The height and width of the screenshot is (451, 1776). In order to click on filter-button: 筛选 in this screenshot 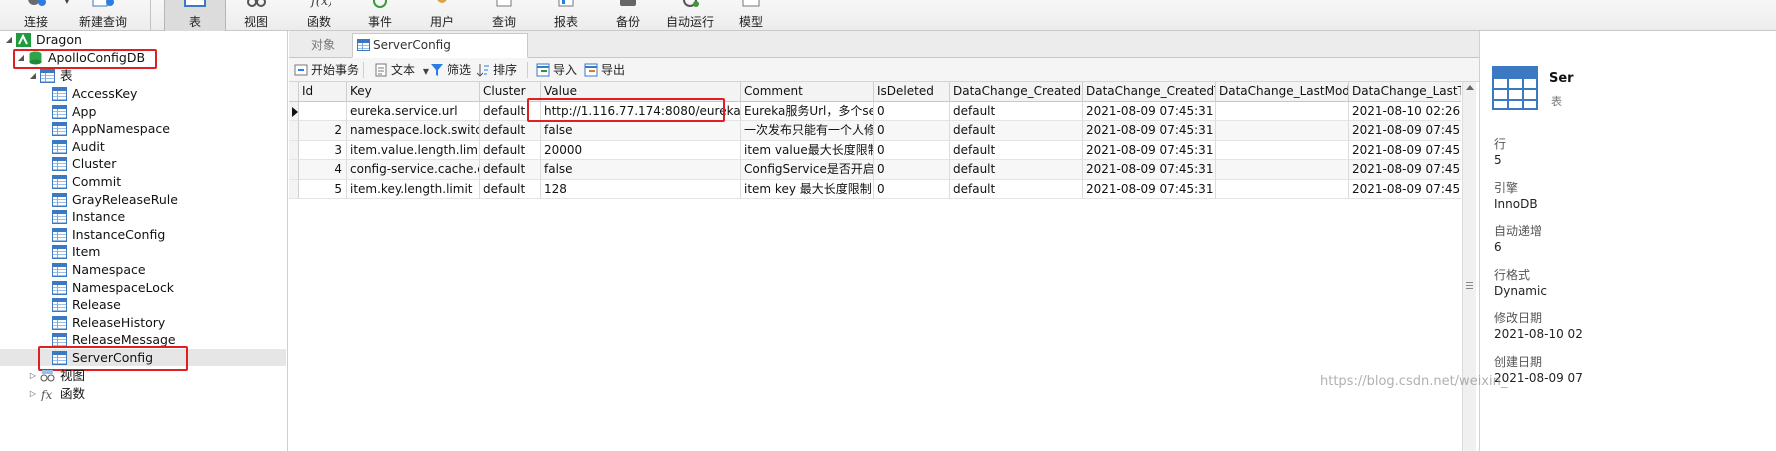, I will do `click(450, 70)`.